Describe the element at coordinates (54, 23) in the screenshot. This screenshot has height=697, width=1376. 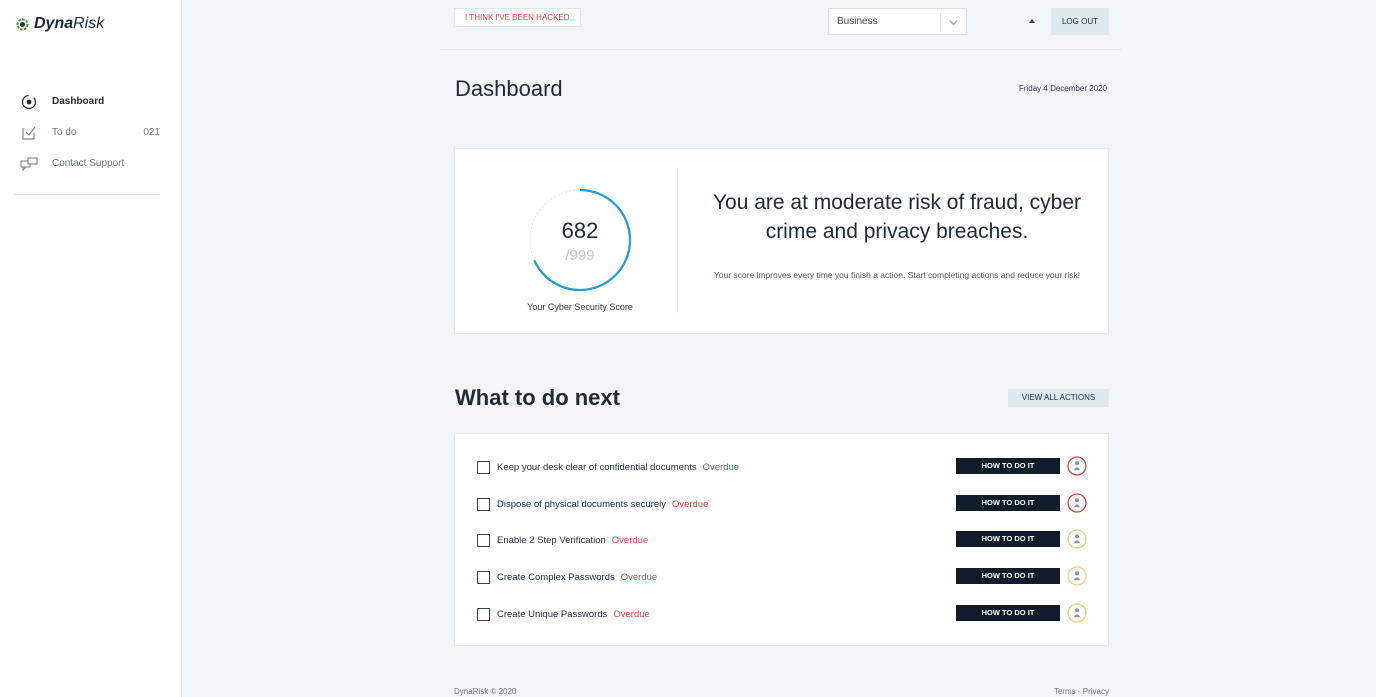
I see `logo-bold: Dyna` at that location.